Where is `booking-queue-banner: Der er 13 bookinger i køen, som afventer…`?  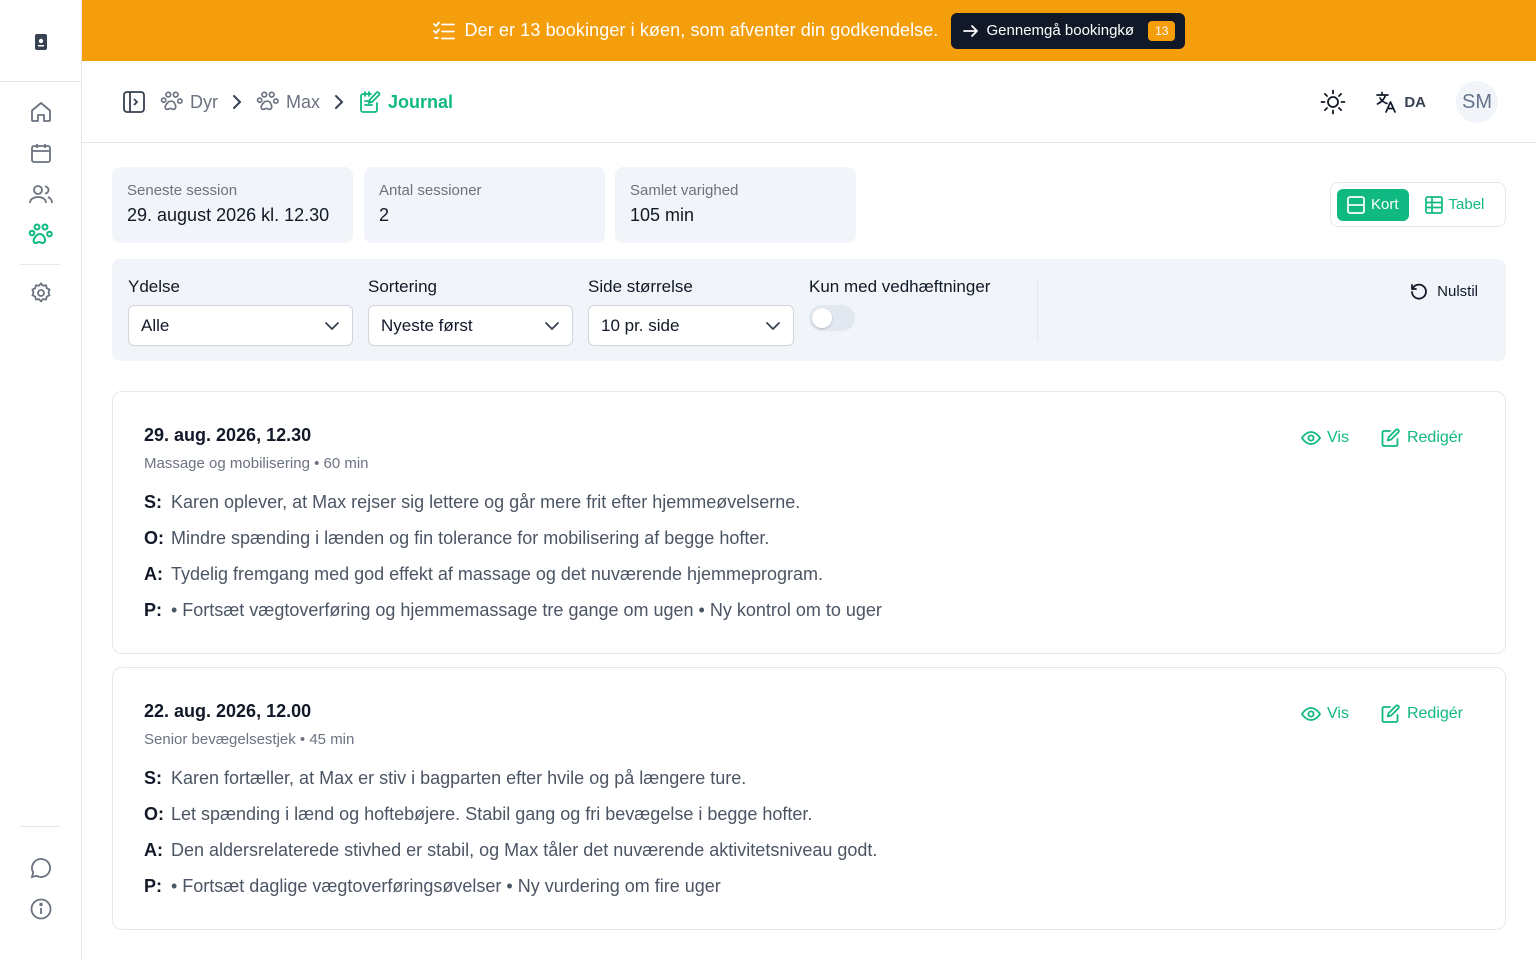
booking-queue-banner: Der er 13 bookinger i køen, som afventer… is located at coordinates (809, 30).